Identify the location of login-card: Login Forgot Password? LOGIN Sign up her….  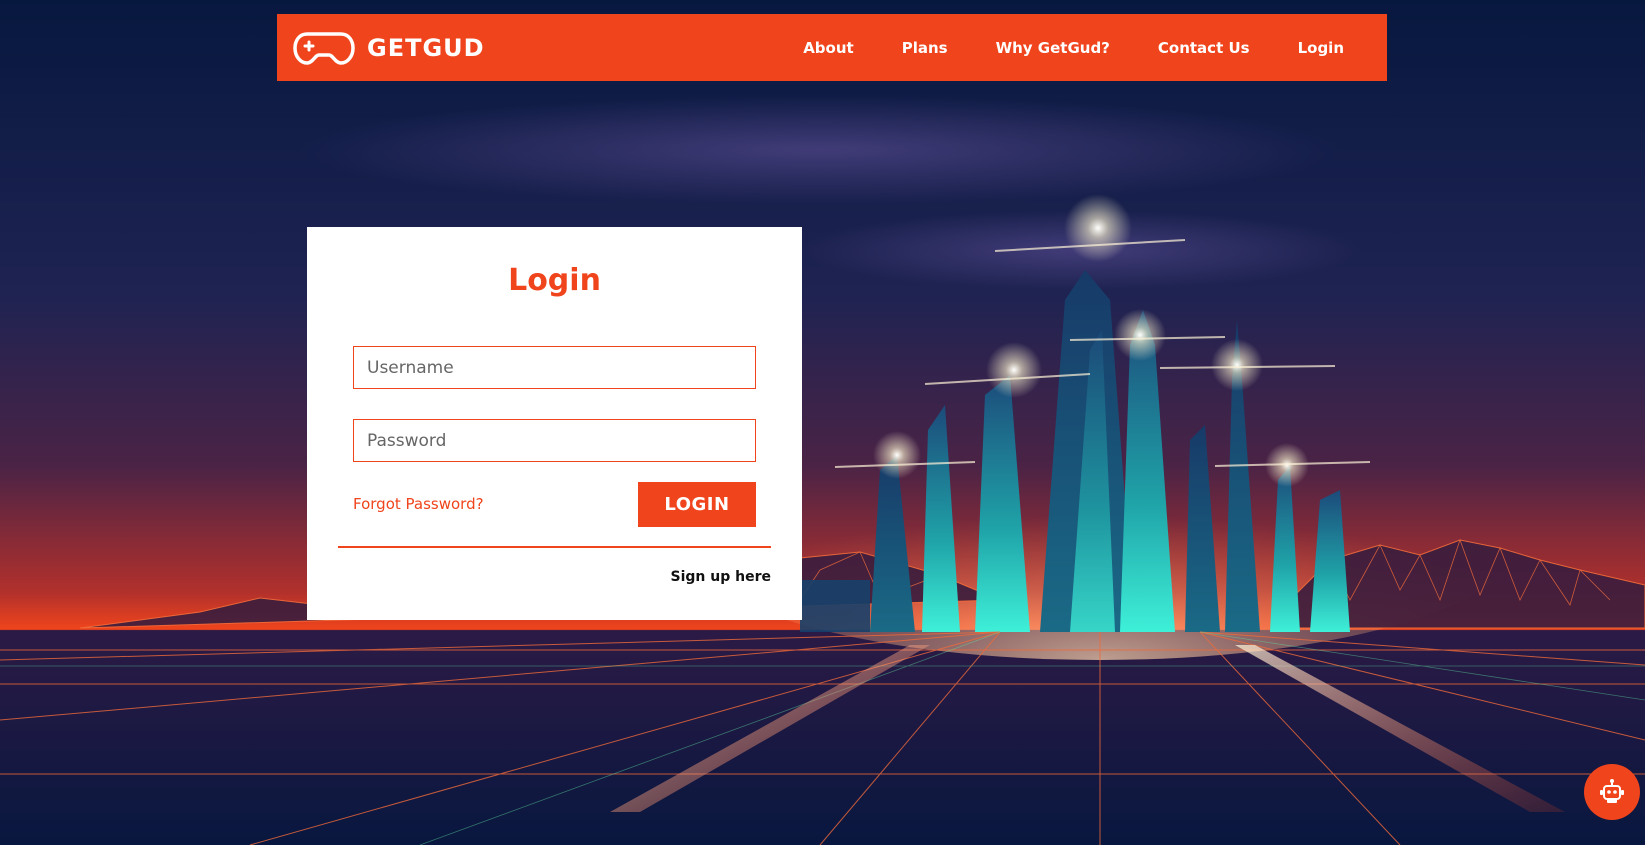
(554, 423).